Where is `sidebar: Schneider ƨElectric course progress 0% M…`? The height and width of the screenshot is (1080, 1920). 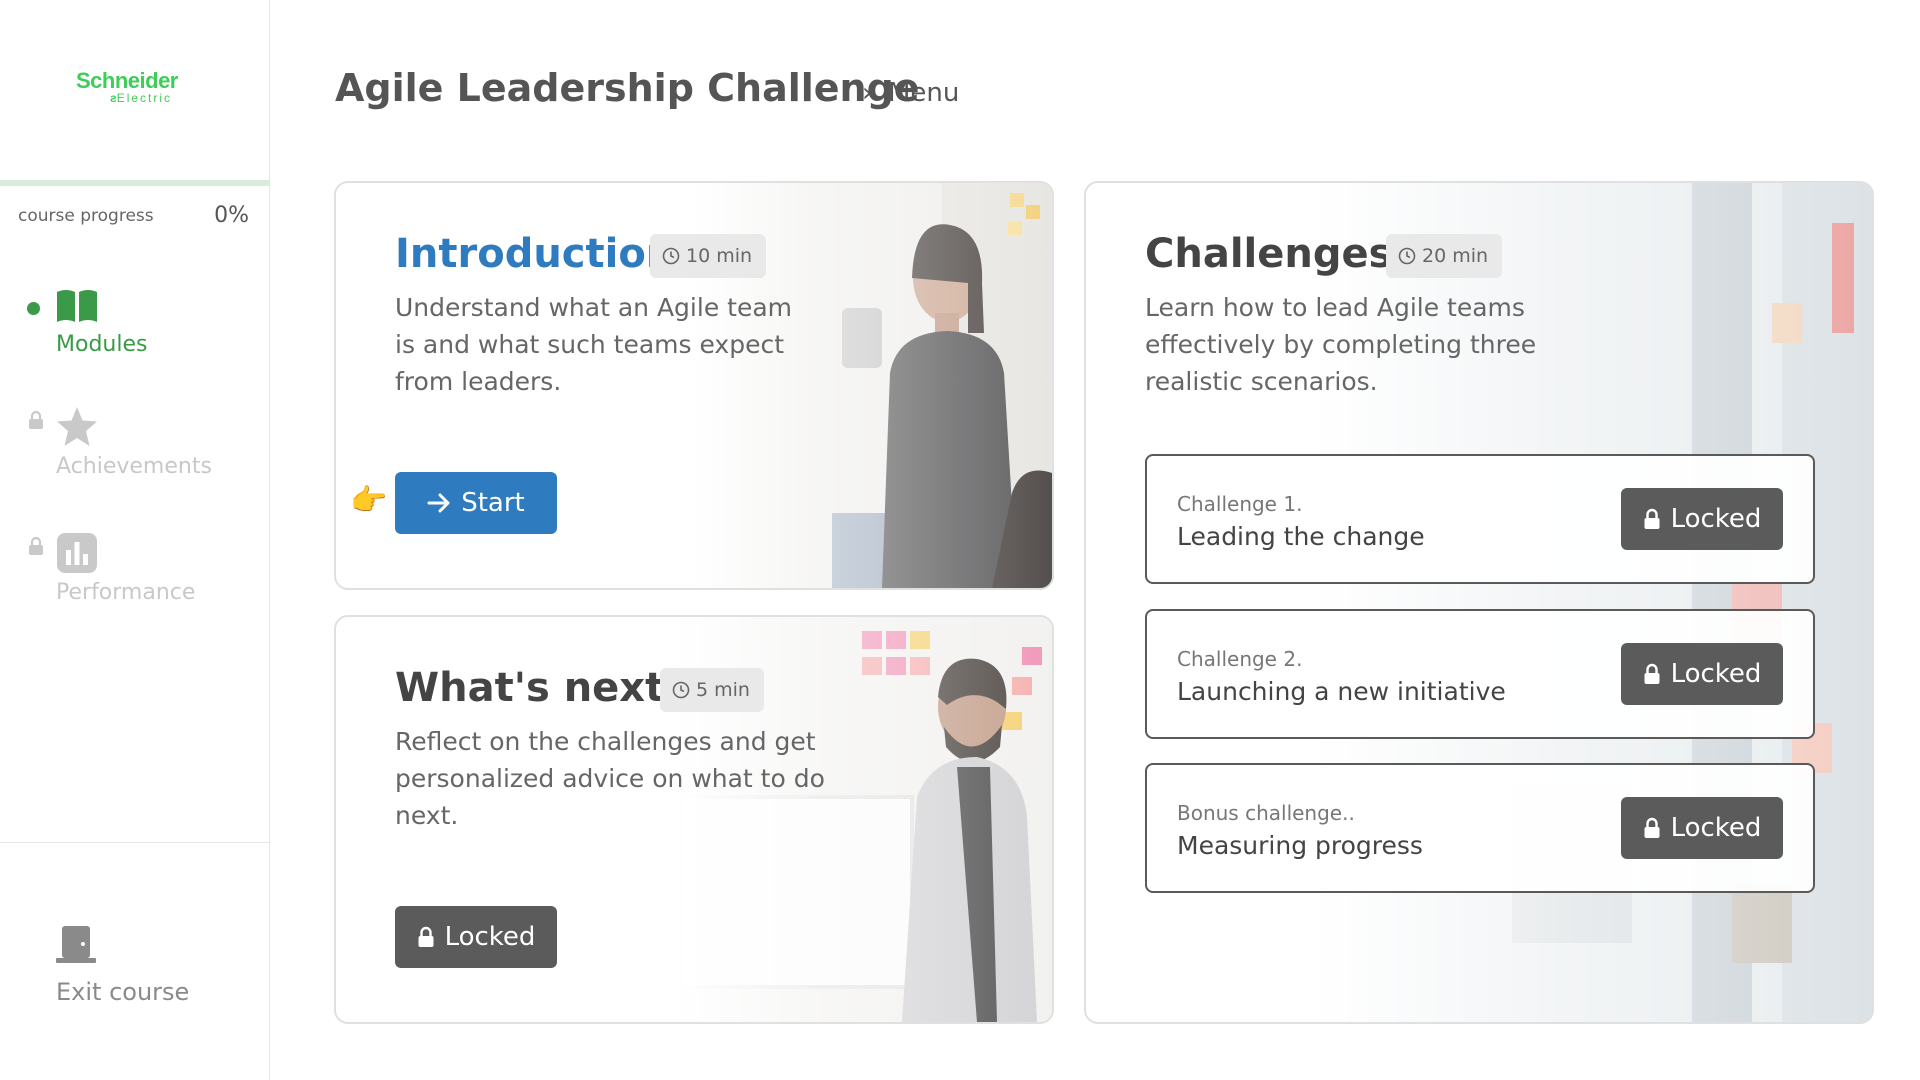
sidebar: Schneider ƨElectric course progress 0% M… is located at coordinates (135, 540).